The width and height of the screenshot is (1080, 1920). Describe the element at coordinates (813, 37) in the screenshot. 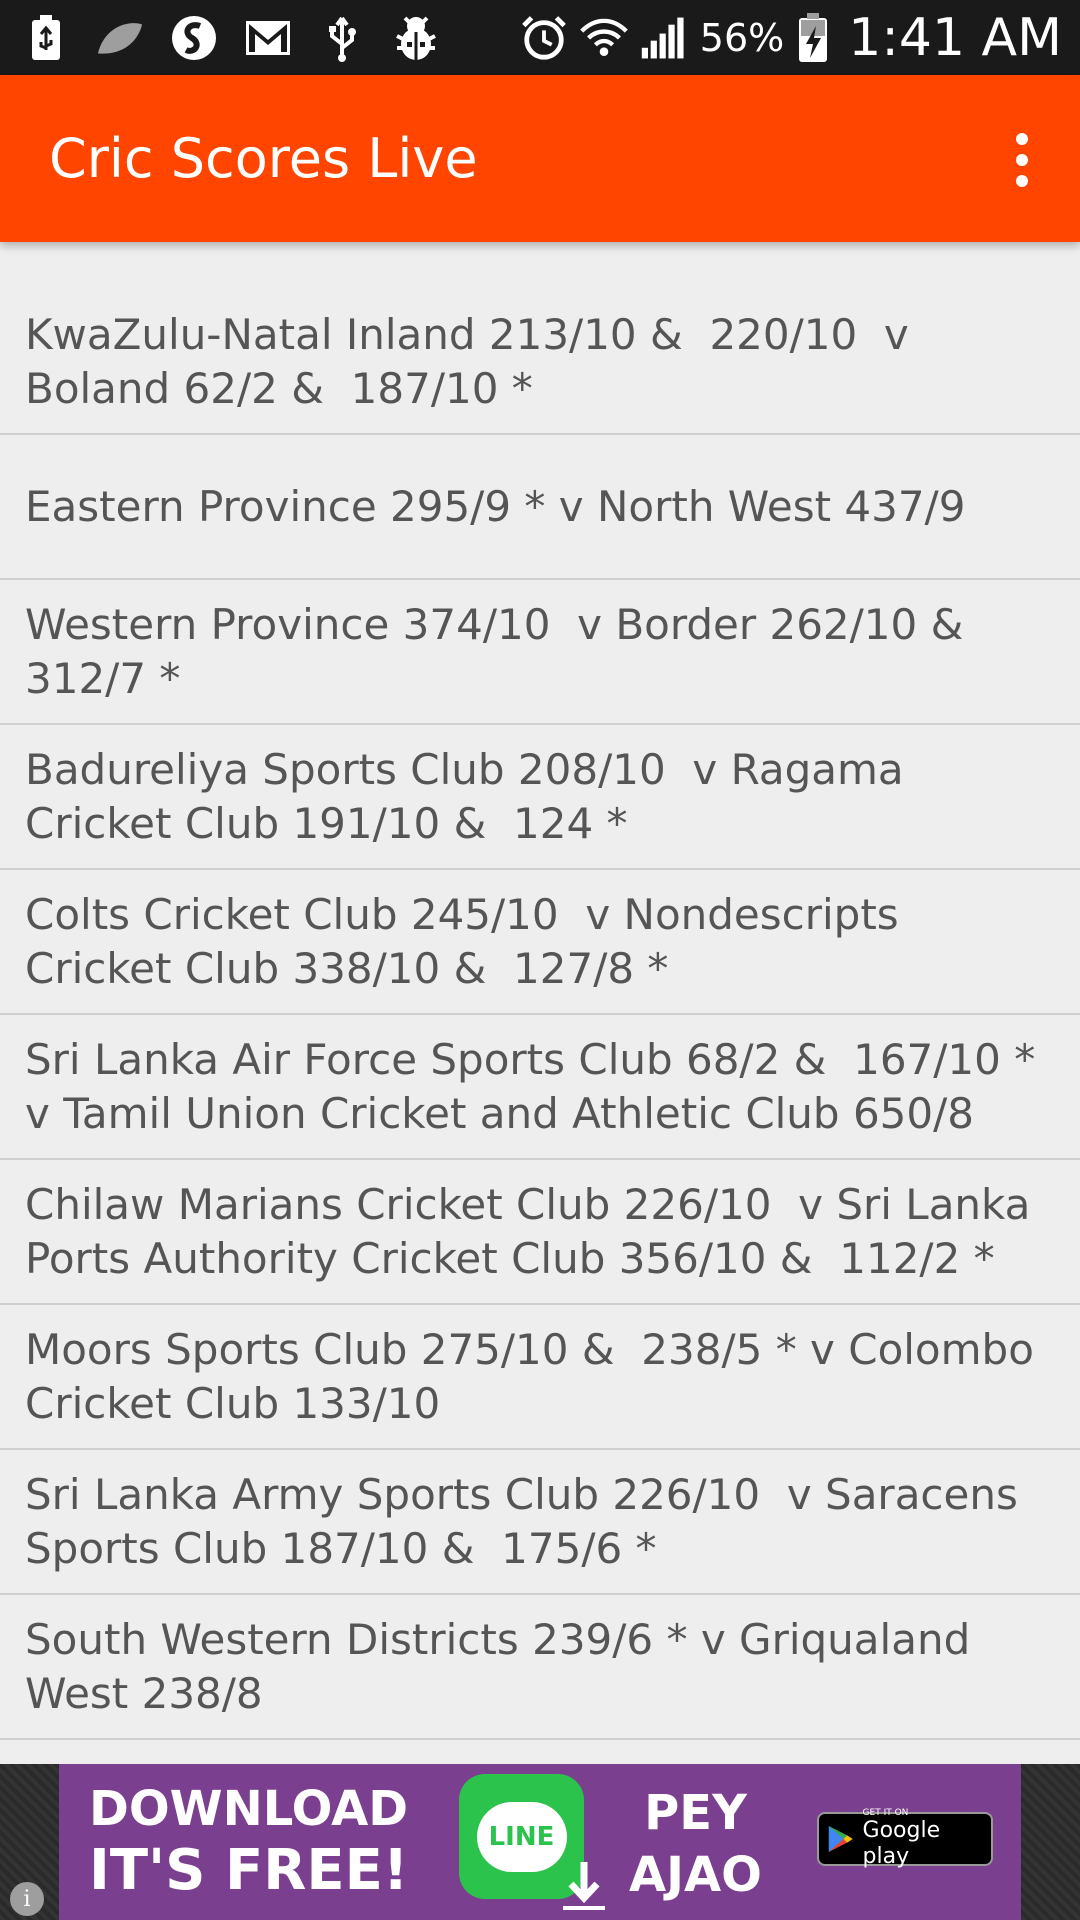

I see `charging-battery-icon` at that location.